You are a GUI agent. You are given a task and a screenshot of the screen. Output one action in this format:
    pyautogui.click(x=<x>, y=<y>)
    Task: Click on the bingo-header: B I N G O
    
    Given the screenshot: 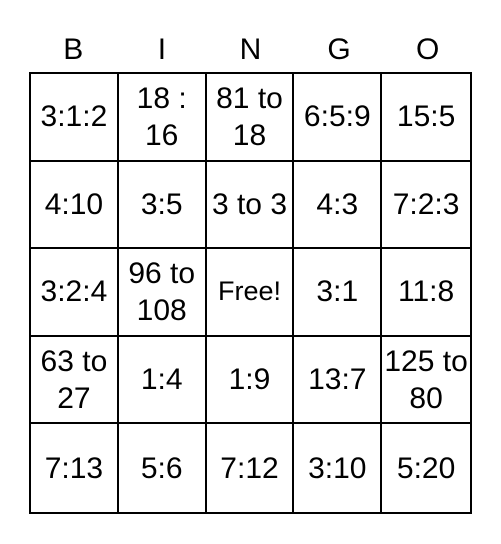 What is the action you would take?
    pyautogui.click(x=250, y=50)
    